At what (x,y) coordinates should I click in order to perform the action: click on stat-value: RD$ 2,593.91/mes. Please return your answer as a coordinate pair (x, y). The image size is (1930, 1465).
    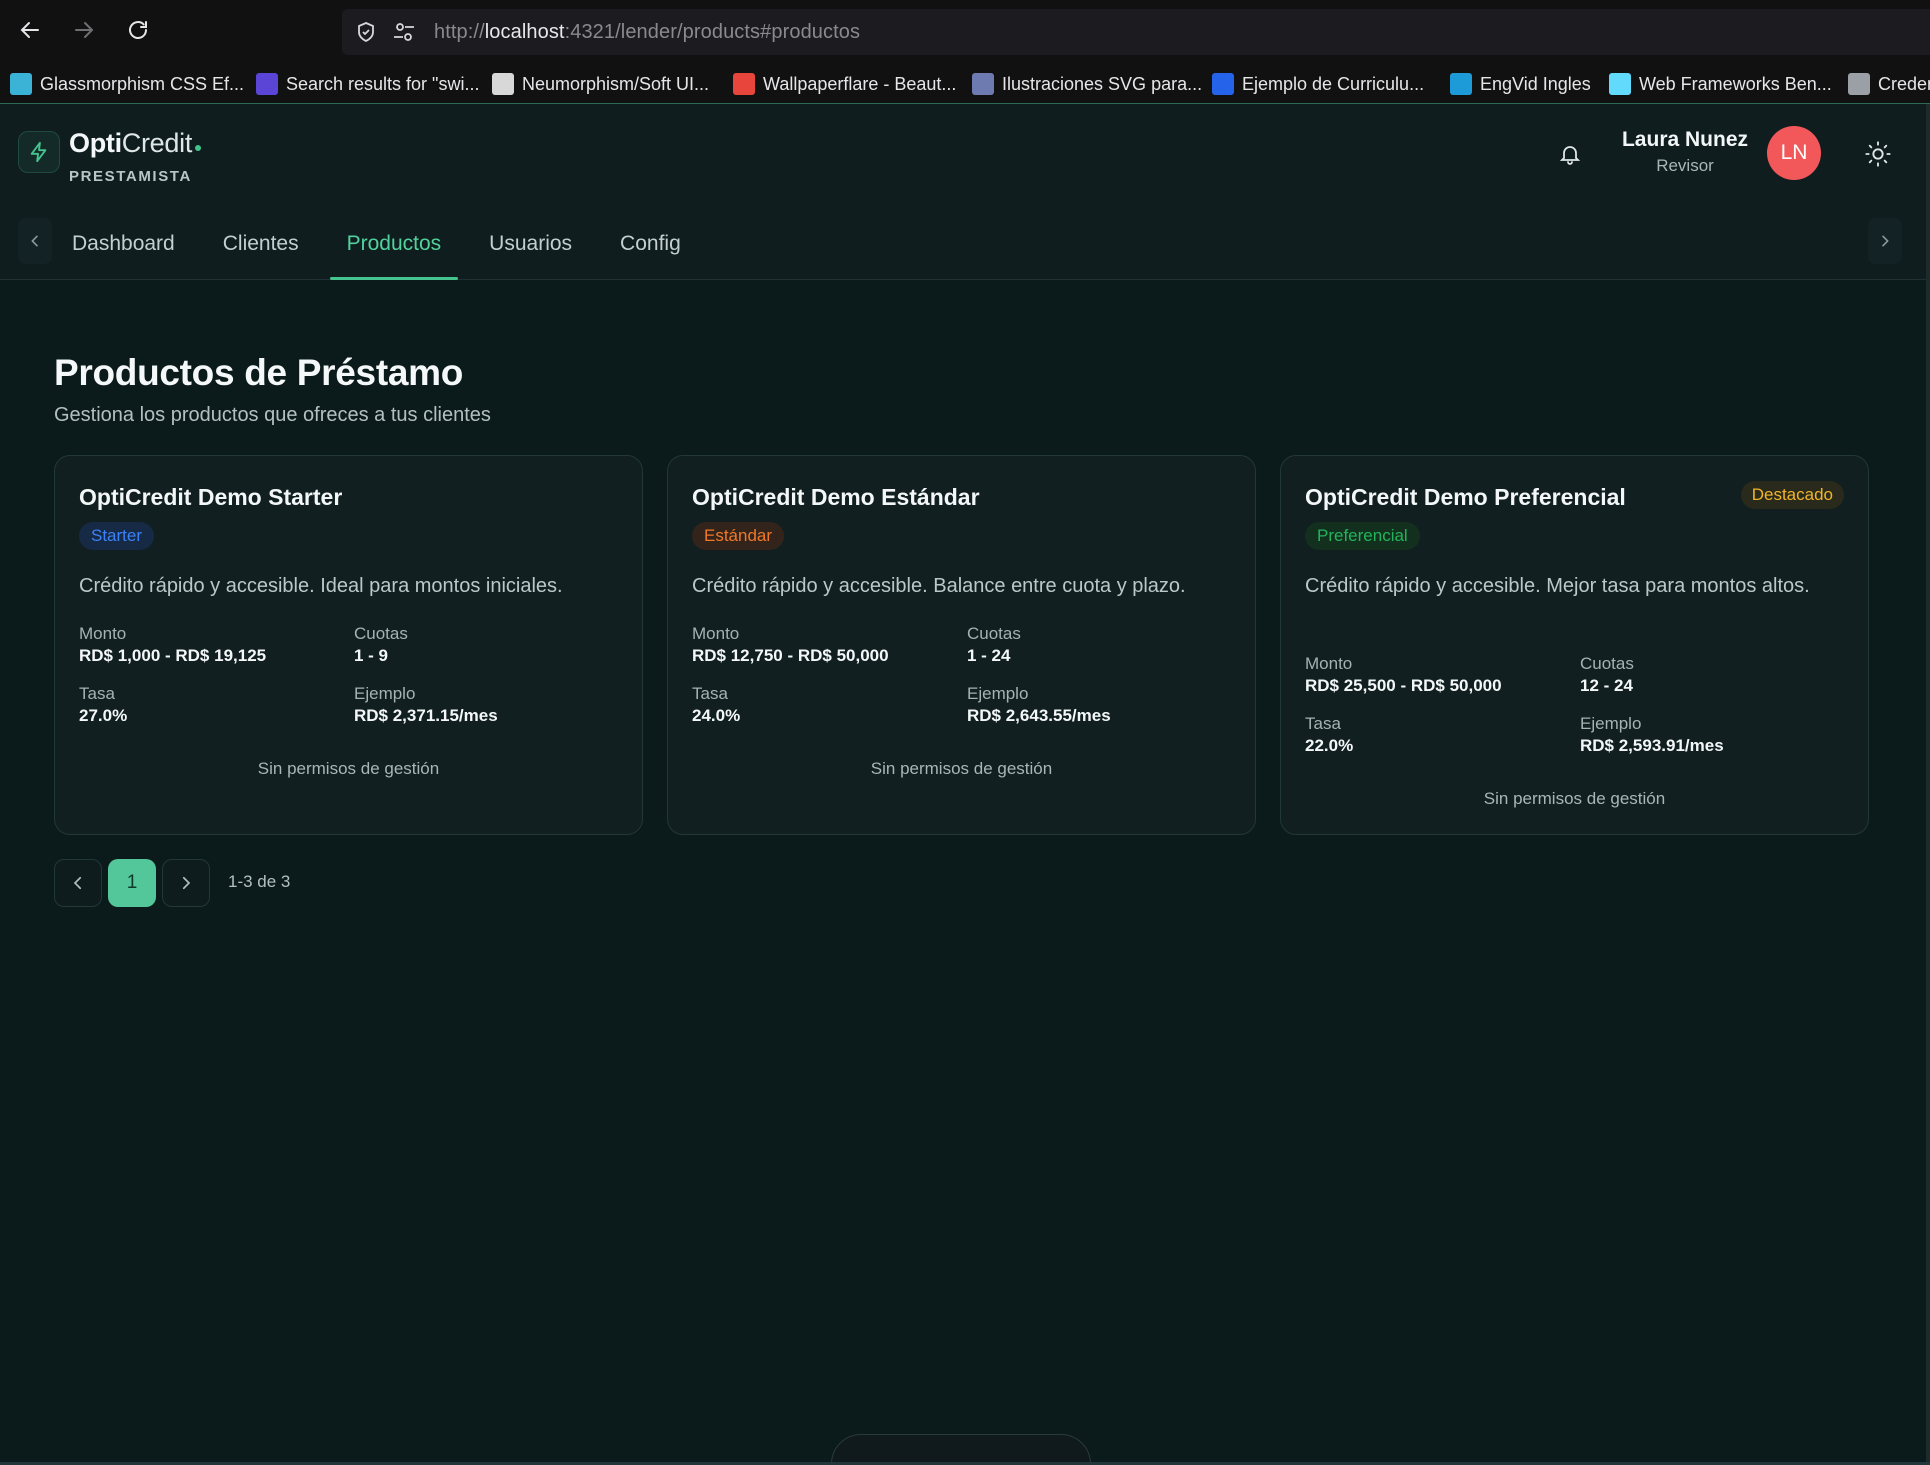
    Looking at the image, I should click on (1652, 745).